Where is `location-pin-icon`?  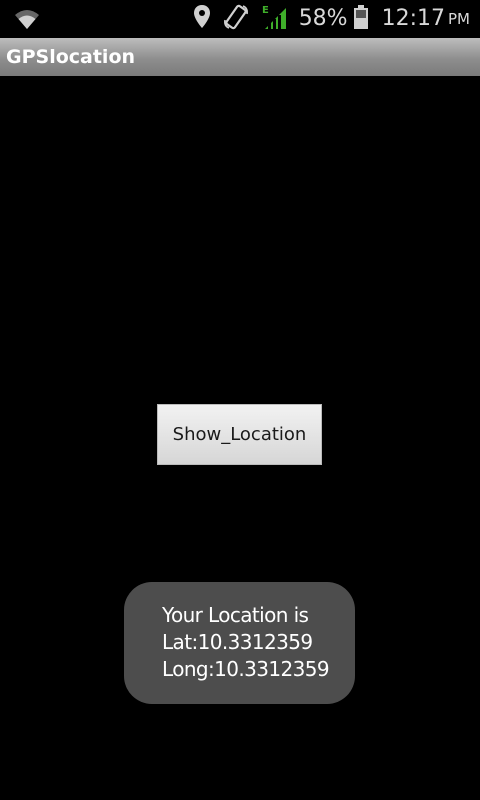
location-pin-icon is located at coordinates (202, 19).